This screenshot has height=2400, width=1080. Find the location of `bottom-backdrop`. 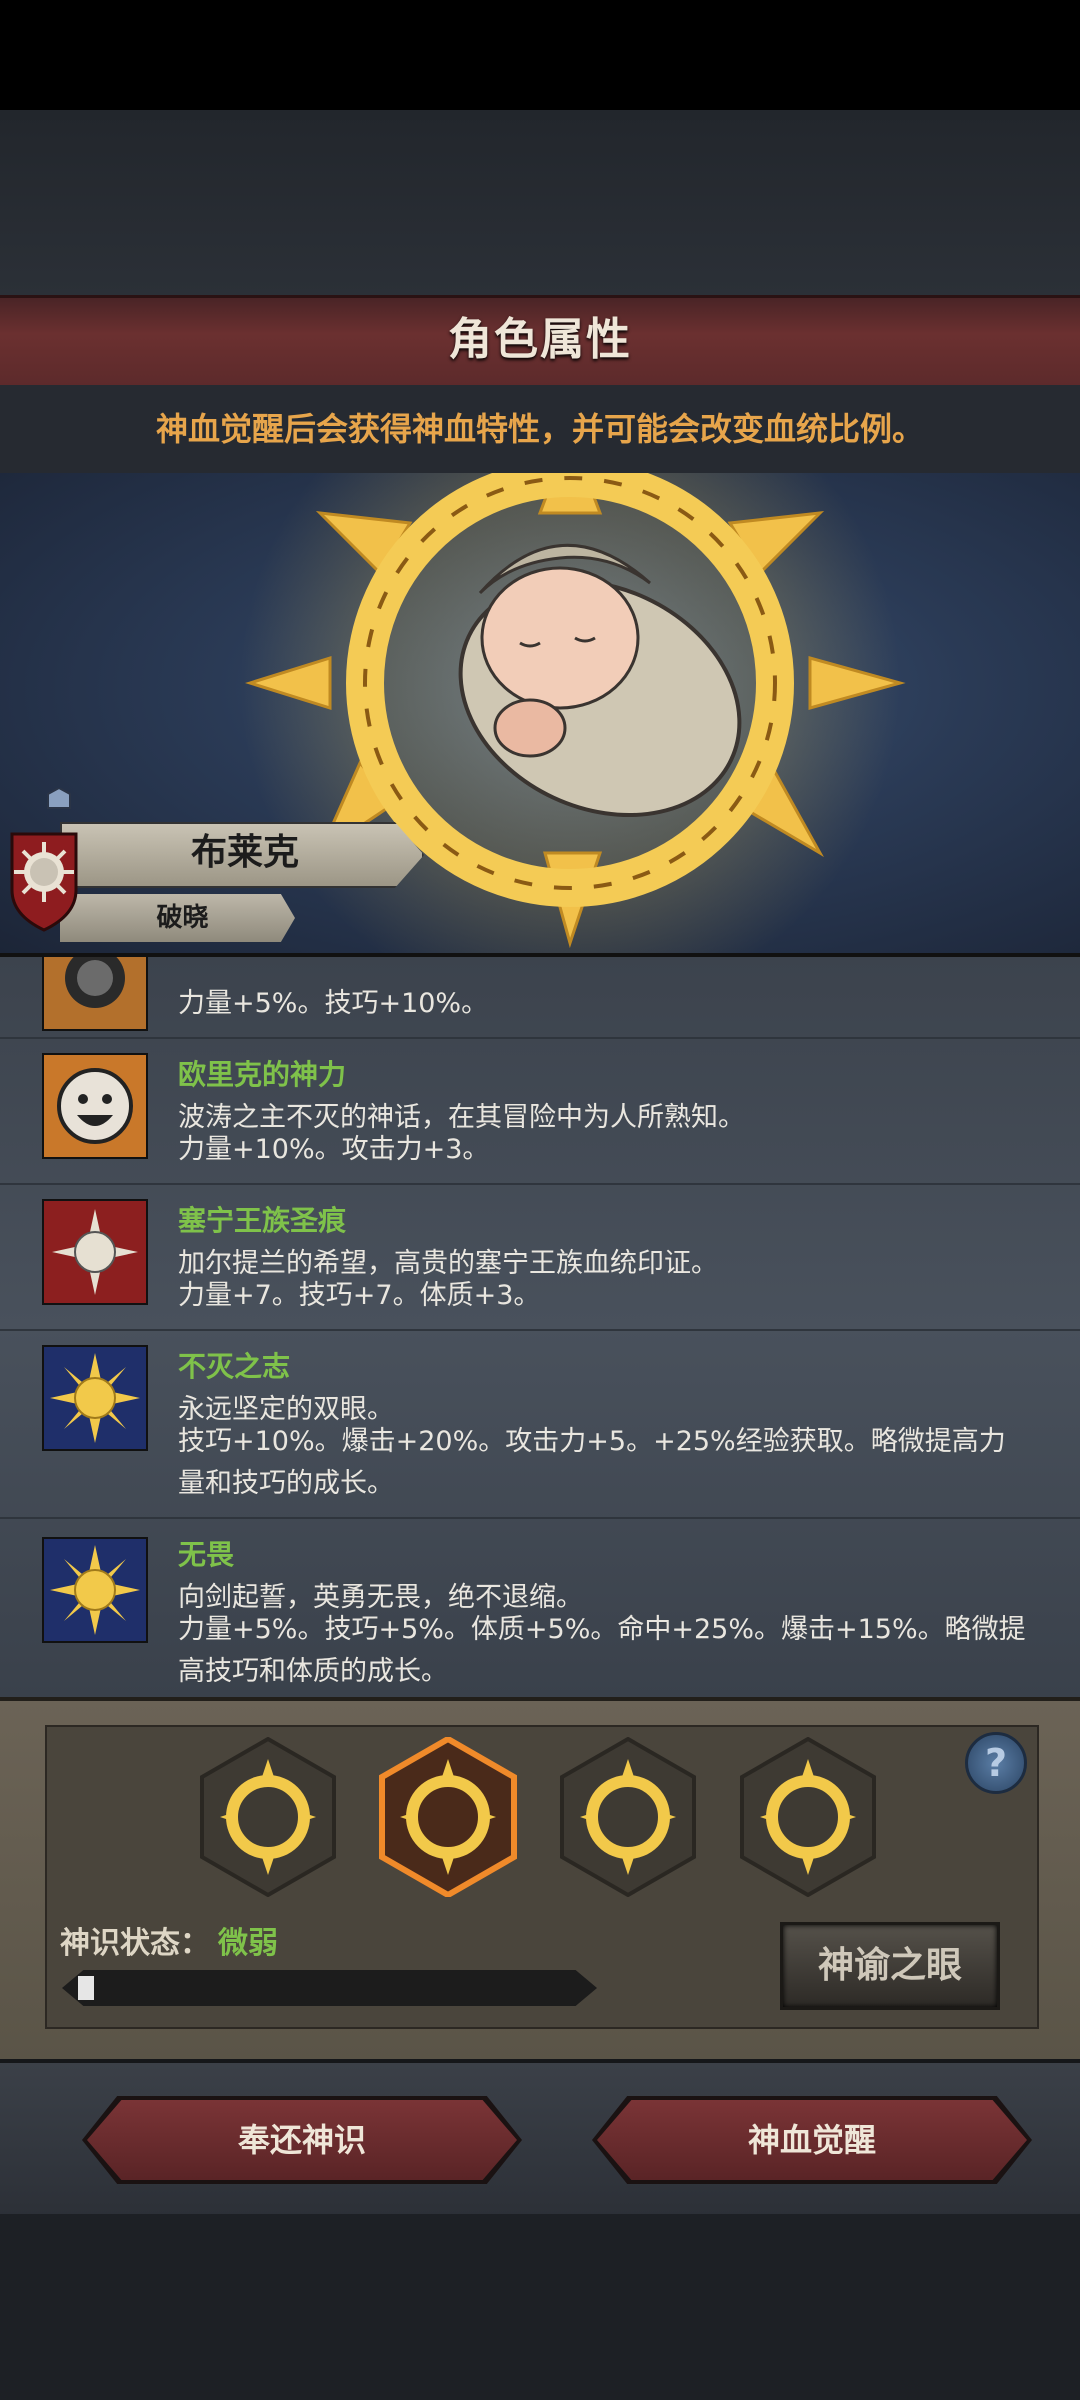

bottom-backdrop is located at coordinates (540, 2307).